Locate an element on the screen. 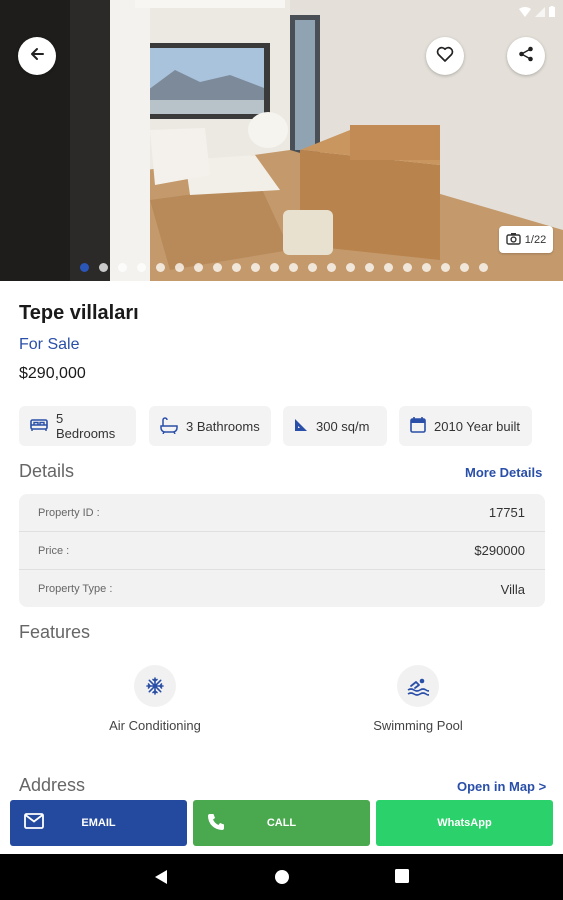 The width and height of the screenshot is (563, 900). whatsapp-button: WhatsApp is located at coordinates (464, 823).